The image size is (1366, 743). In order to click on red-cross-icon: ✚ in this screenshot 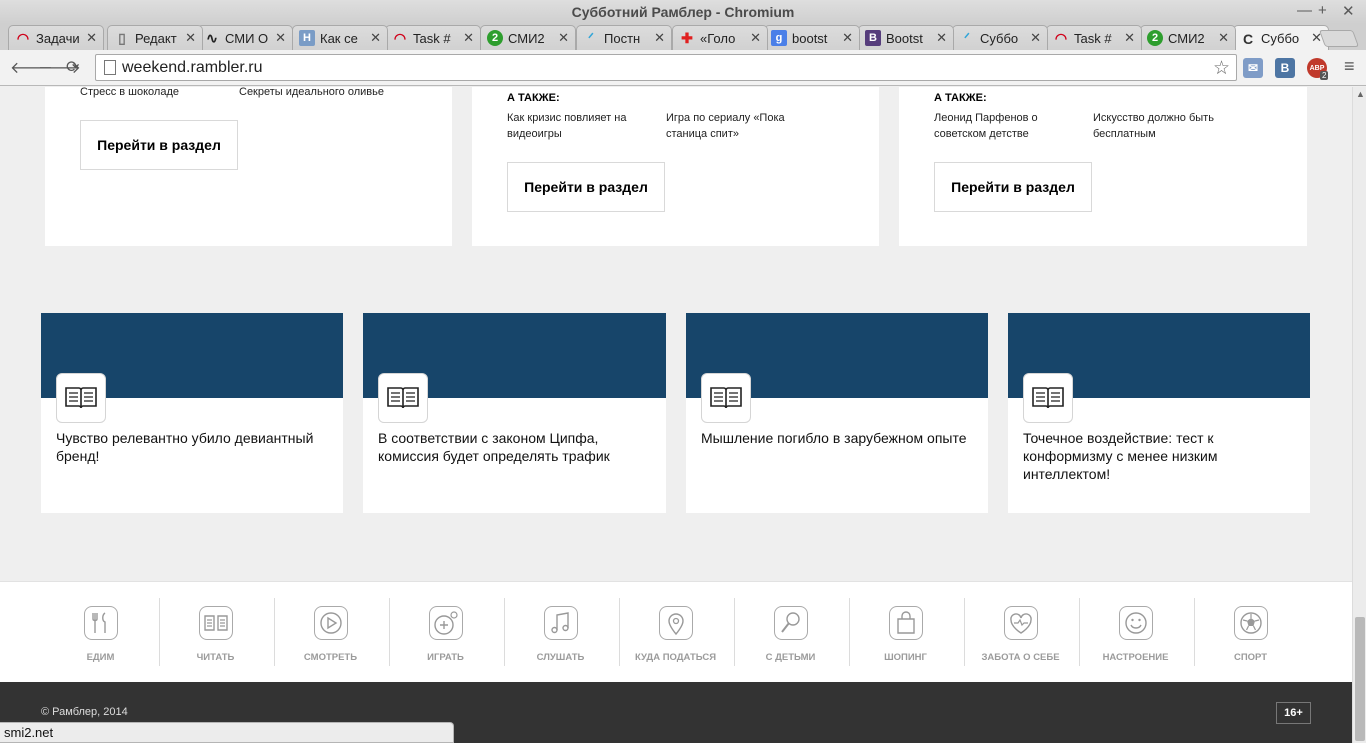, I will do `click(687, 37)`.